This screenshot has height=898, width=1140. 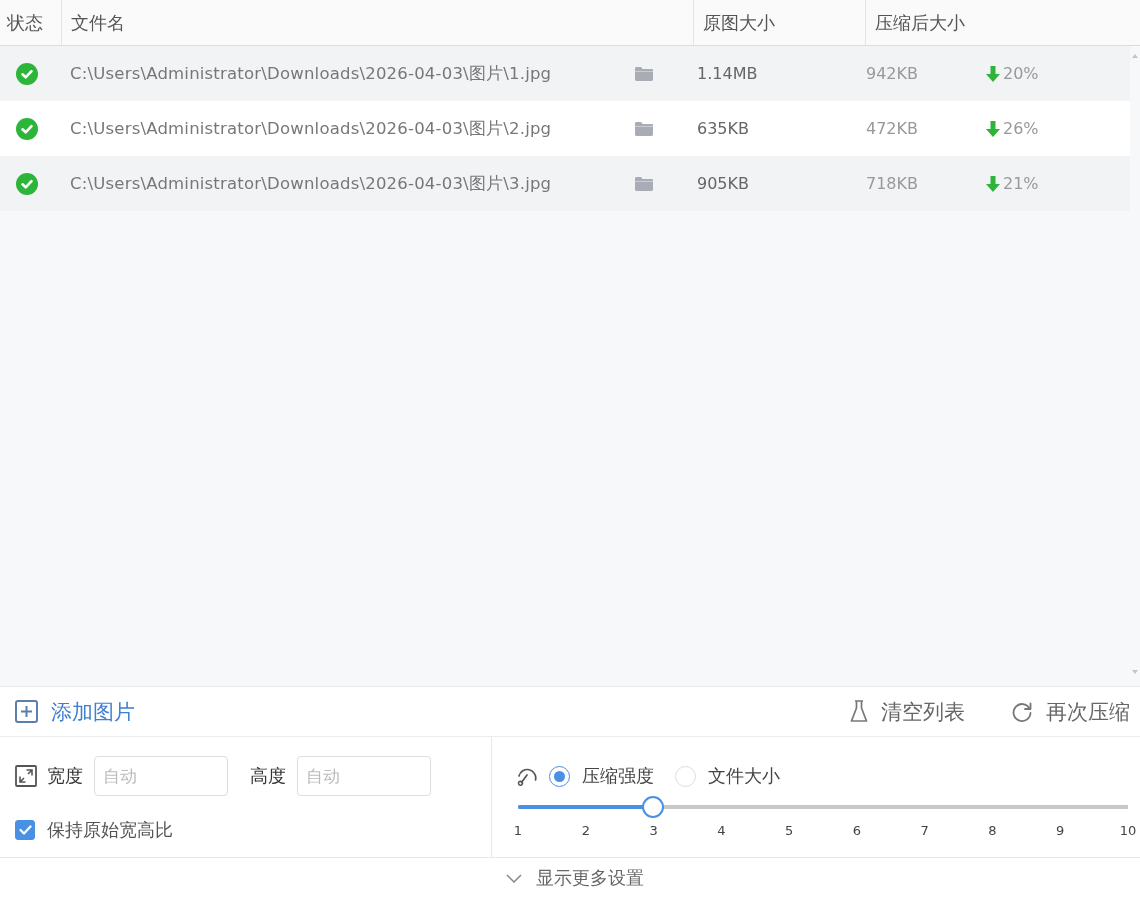 I want to click on height-input: 自动, so click(x=364, y=776).